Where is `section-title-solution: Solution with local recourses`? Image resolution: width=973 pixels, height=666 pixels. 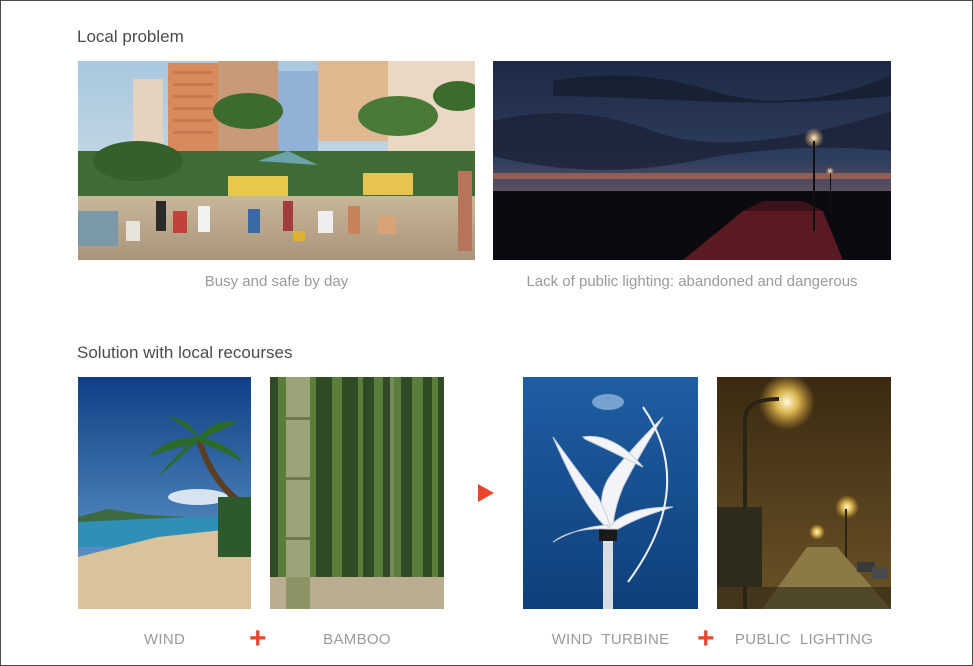 section-title-solution: Solution with local recourses is located at coordinates (185, 352).